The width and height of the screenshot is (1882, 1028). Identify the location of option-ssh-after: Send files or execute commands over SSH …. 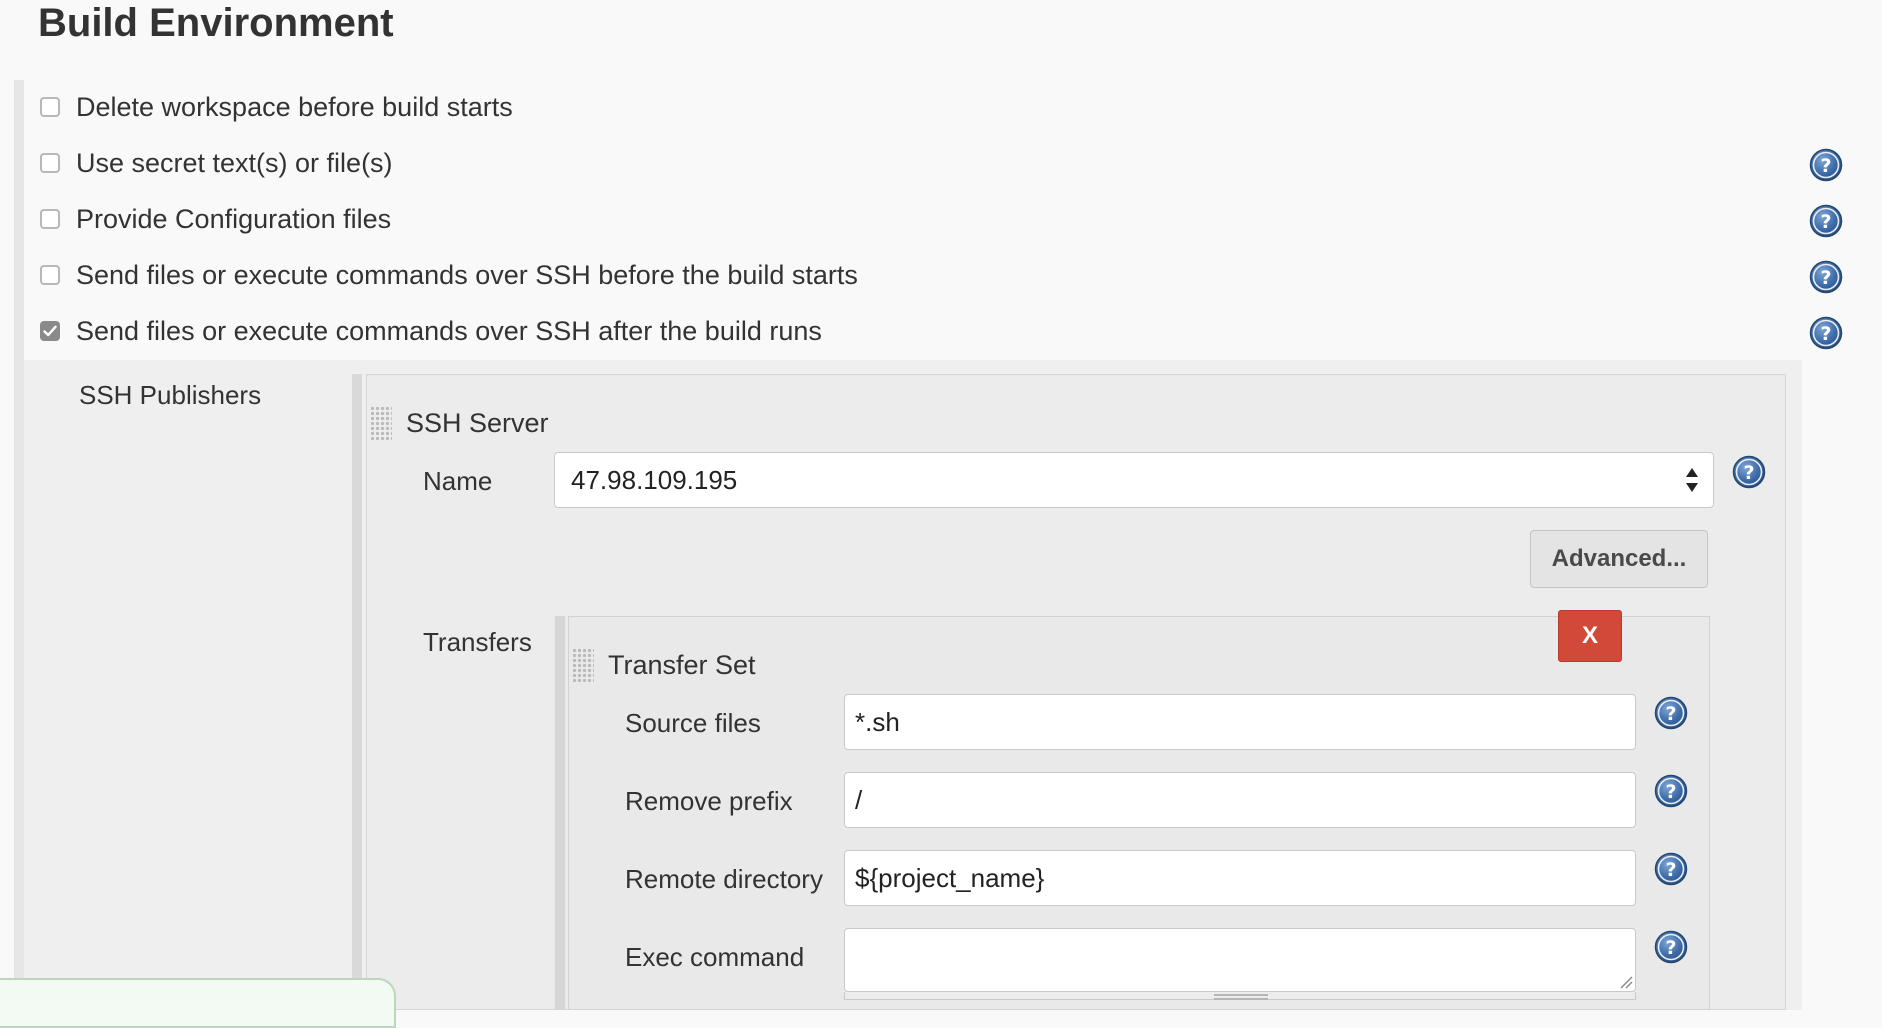
(431, 331).